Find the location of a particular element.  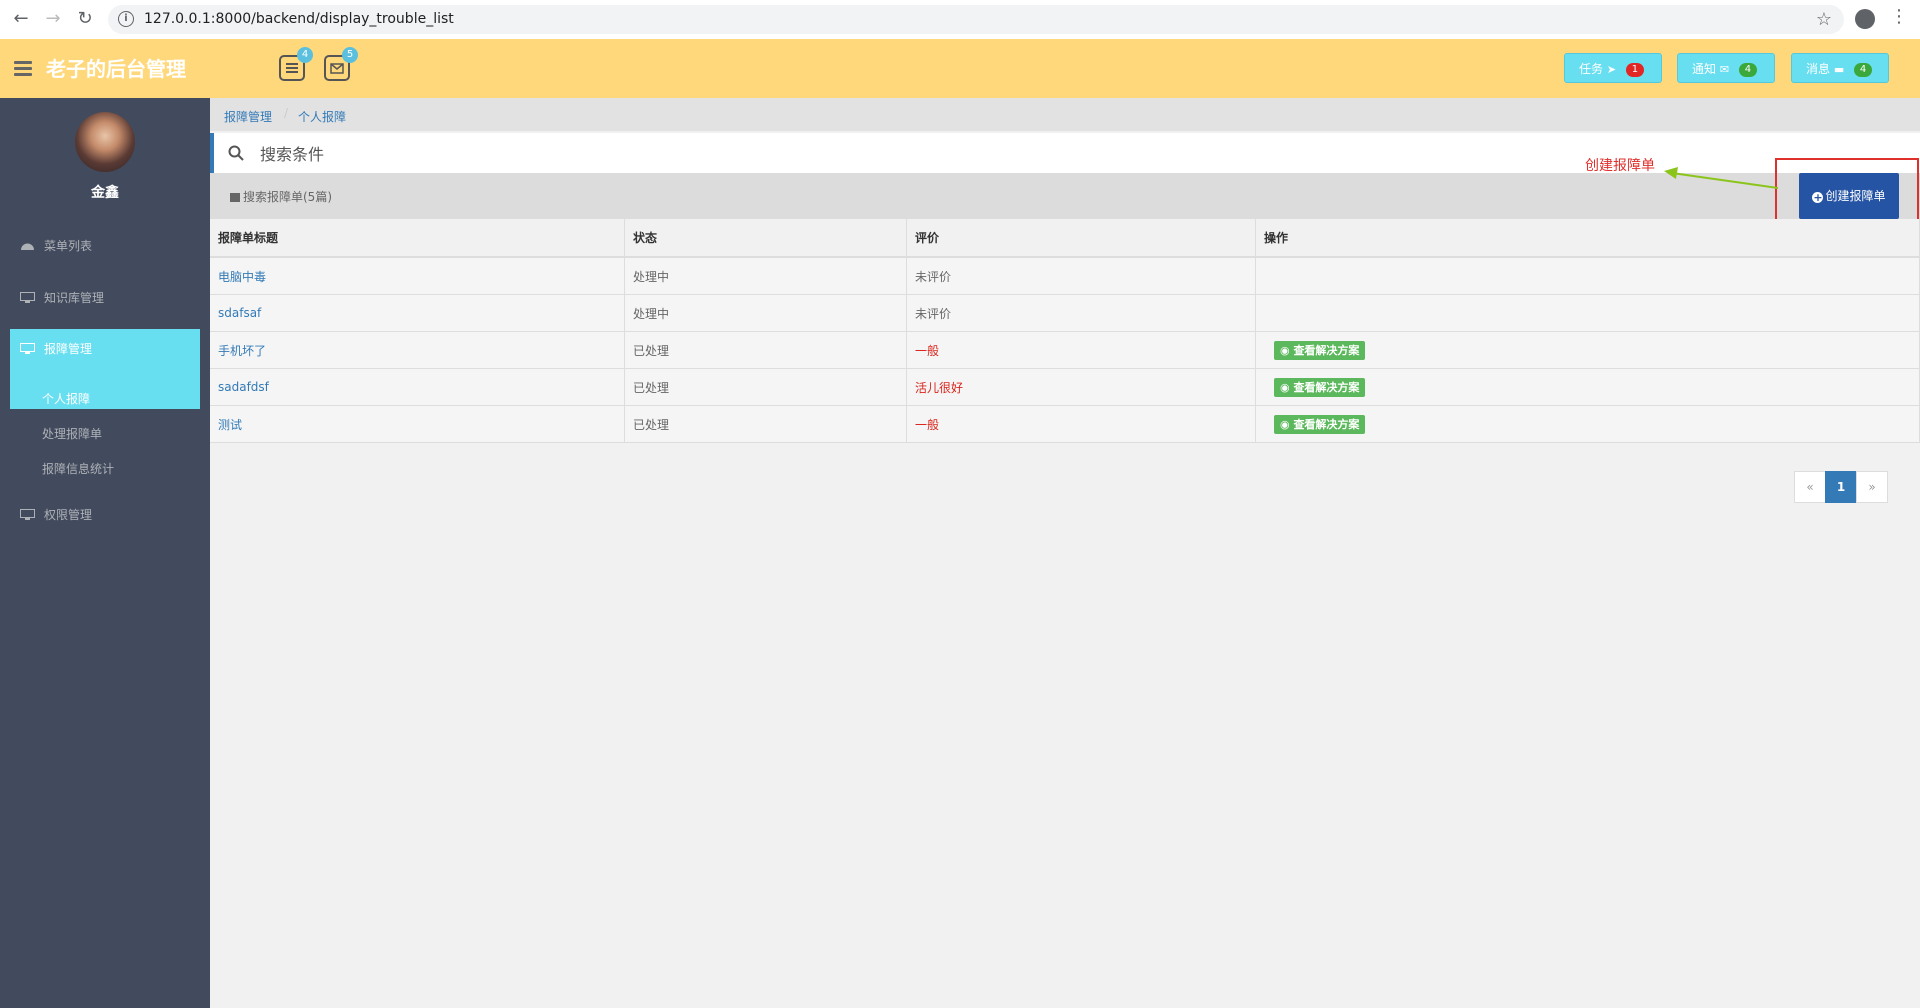

panel-title-text: 搜索报障单(5篇) is located at coordinates (287, 197).